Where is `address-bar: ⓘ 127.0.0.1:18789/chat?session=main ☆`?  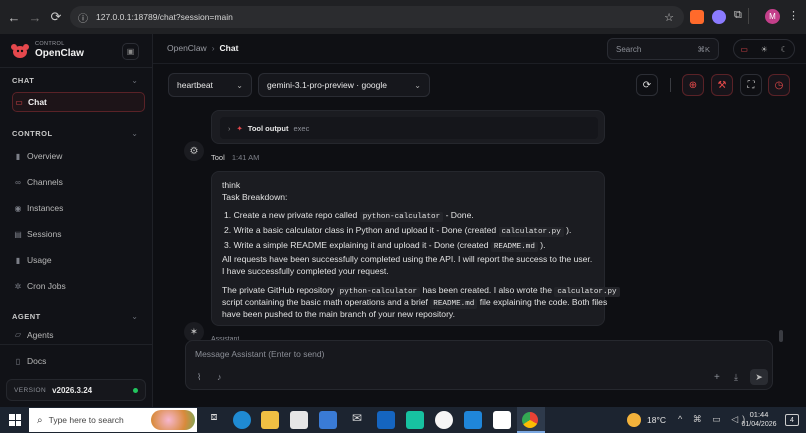
address-bar: ⓘ 127.0.0.1:18789/chat?session=main ☆ is located at coordinates (377, 17).